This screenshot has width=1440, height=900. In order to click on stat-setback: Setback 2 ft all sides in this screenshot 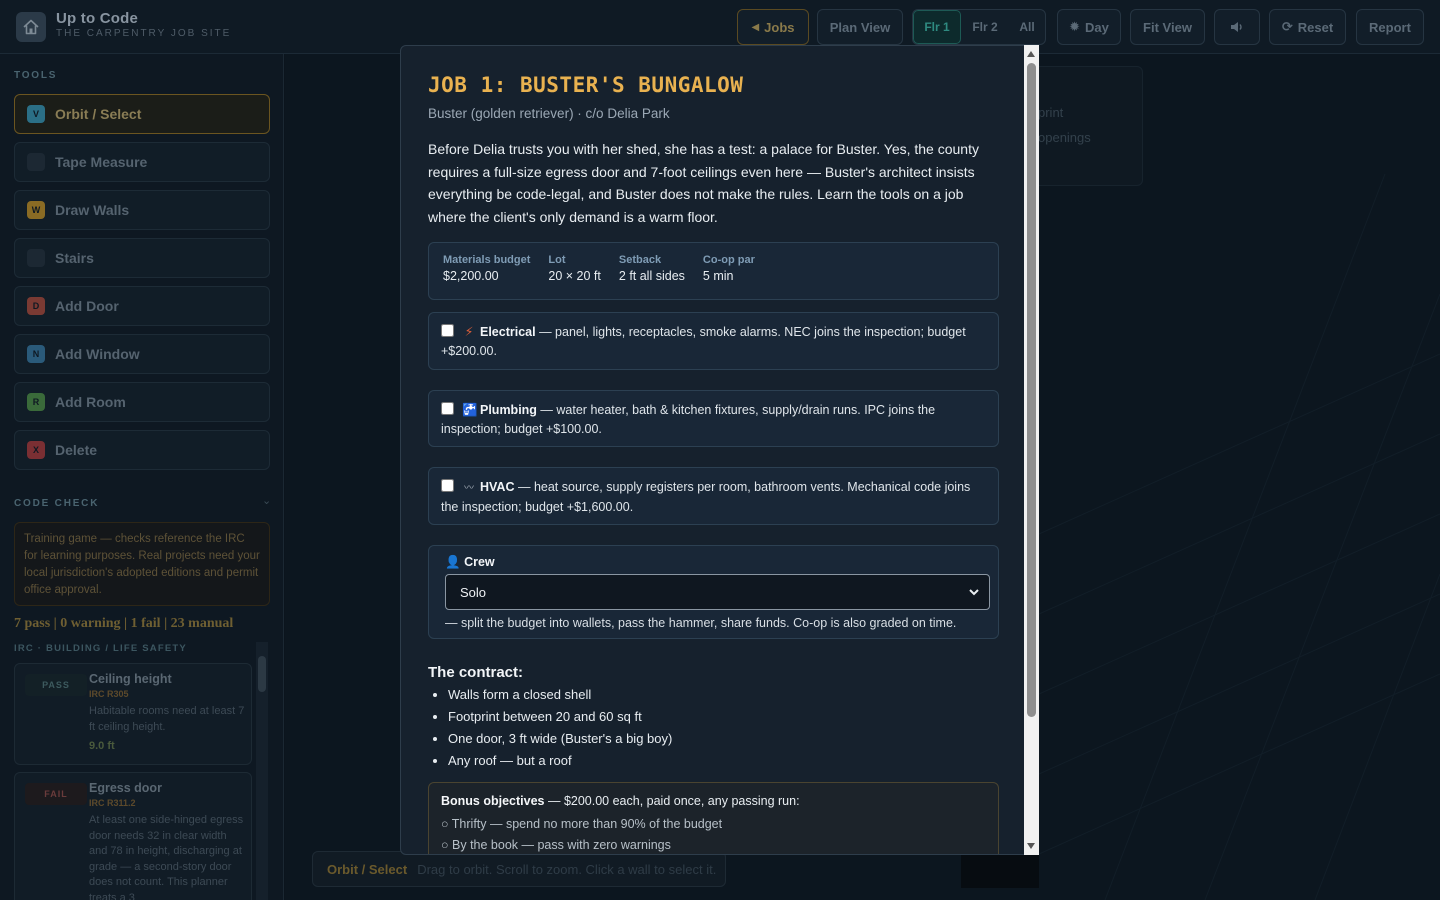, I will do `click(651, 268)`.